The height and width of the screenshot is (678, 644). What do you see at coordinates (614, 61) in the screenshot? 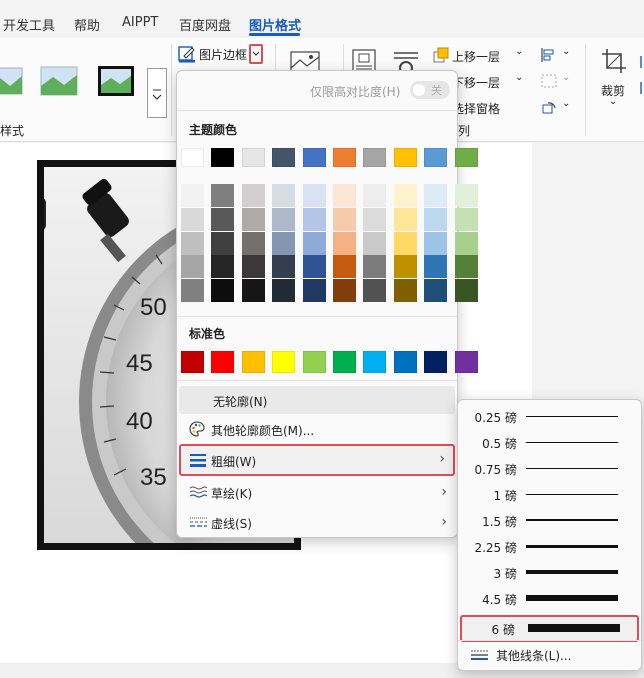
I see `crop-icon` at bounding box center [614, 61].